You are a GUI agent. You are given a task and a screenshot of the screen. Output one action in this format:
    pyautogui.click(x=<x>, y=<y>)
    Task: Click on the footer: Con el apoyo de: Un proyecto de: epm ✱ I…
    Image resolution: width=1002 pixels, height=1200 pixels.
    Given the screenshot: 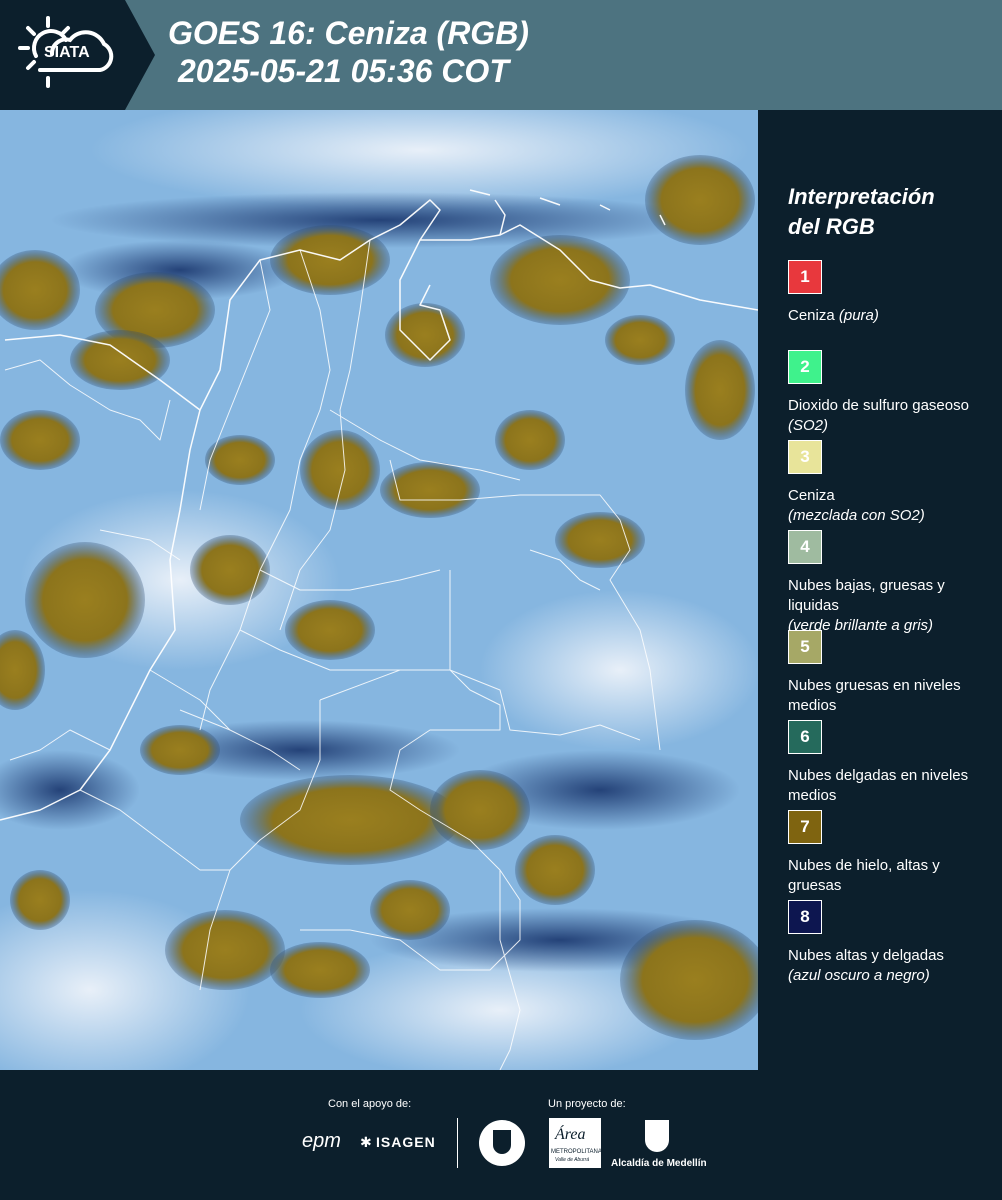 What is the action you would take?
    pyautogui.click(x=501, y=1135)
    